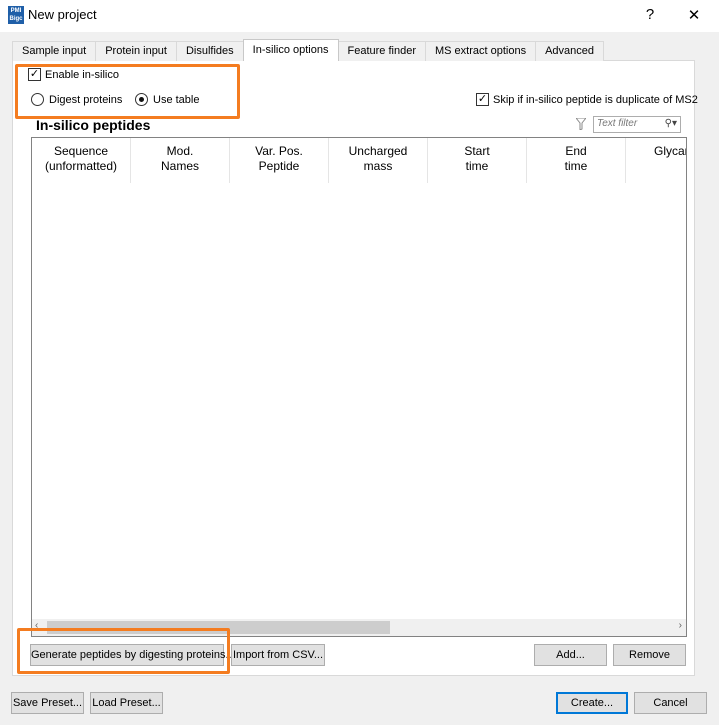 The image size is (719, 725). What do you see at coordinates (482, 99) in the screenshot?
I see `skip-duplicate-checkbox: ✓` at bounding box center [482, 99].